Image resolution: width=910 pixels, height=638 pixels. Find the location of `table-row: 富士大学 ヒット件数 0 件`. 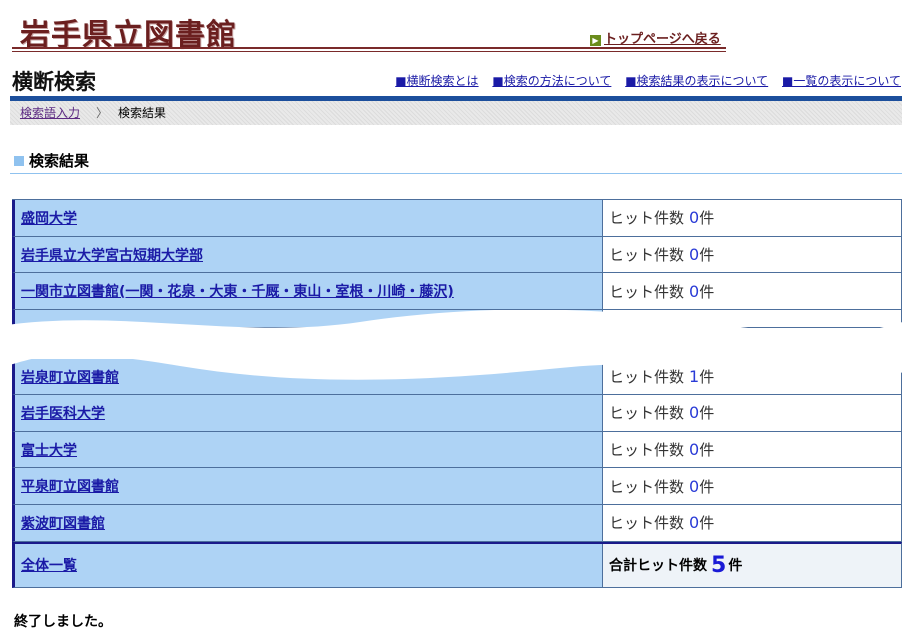

table-row: 富士大学 ヒット件数 0 件 is located at coordinates (457, 450).